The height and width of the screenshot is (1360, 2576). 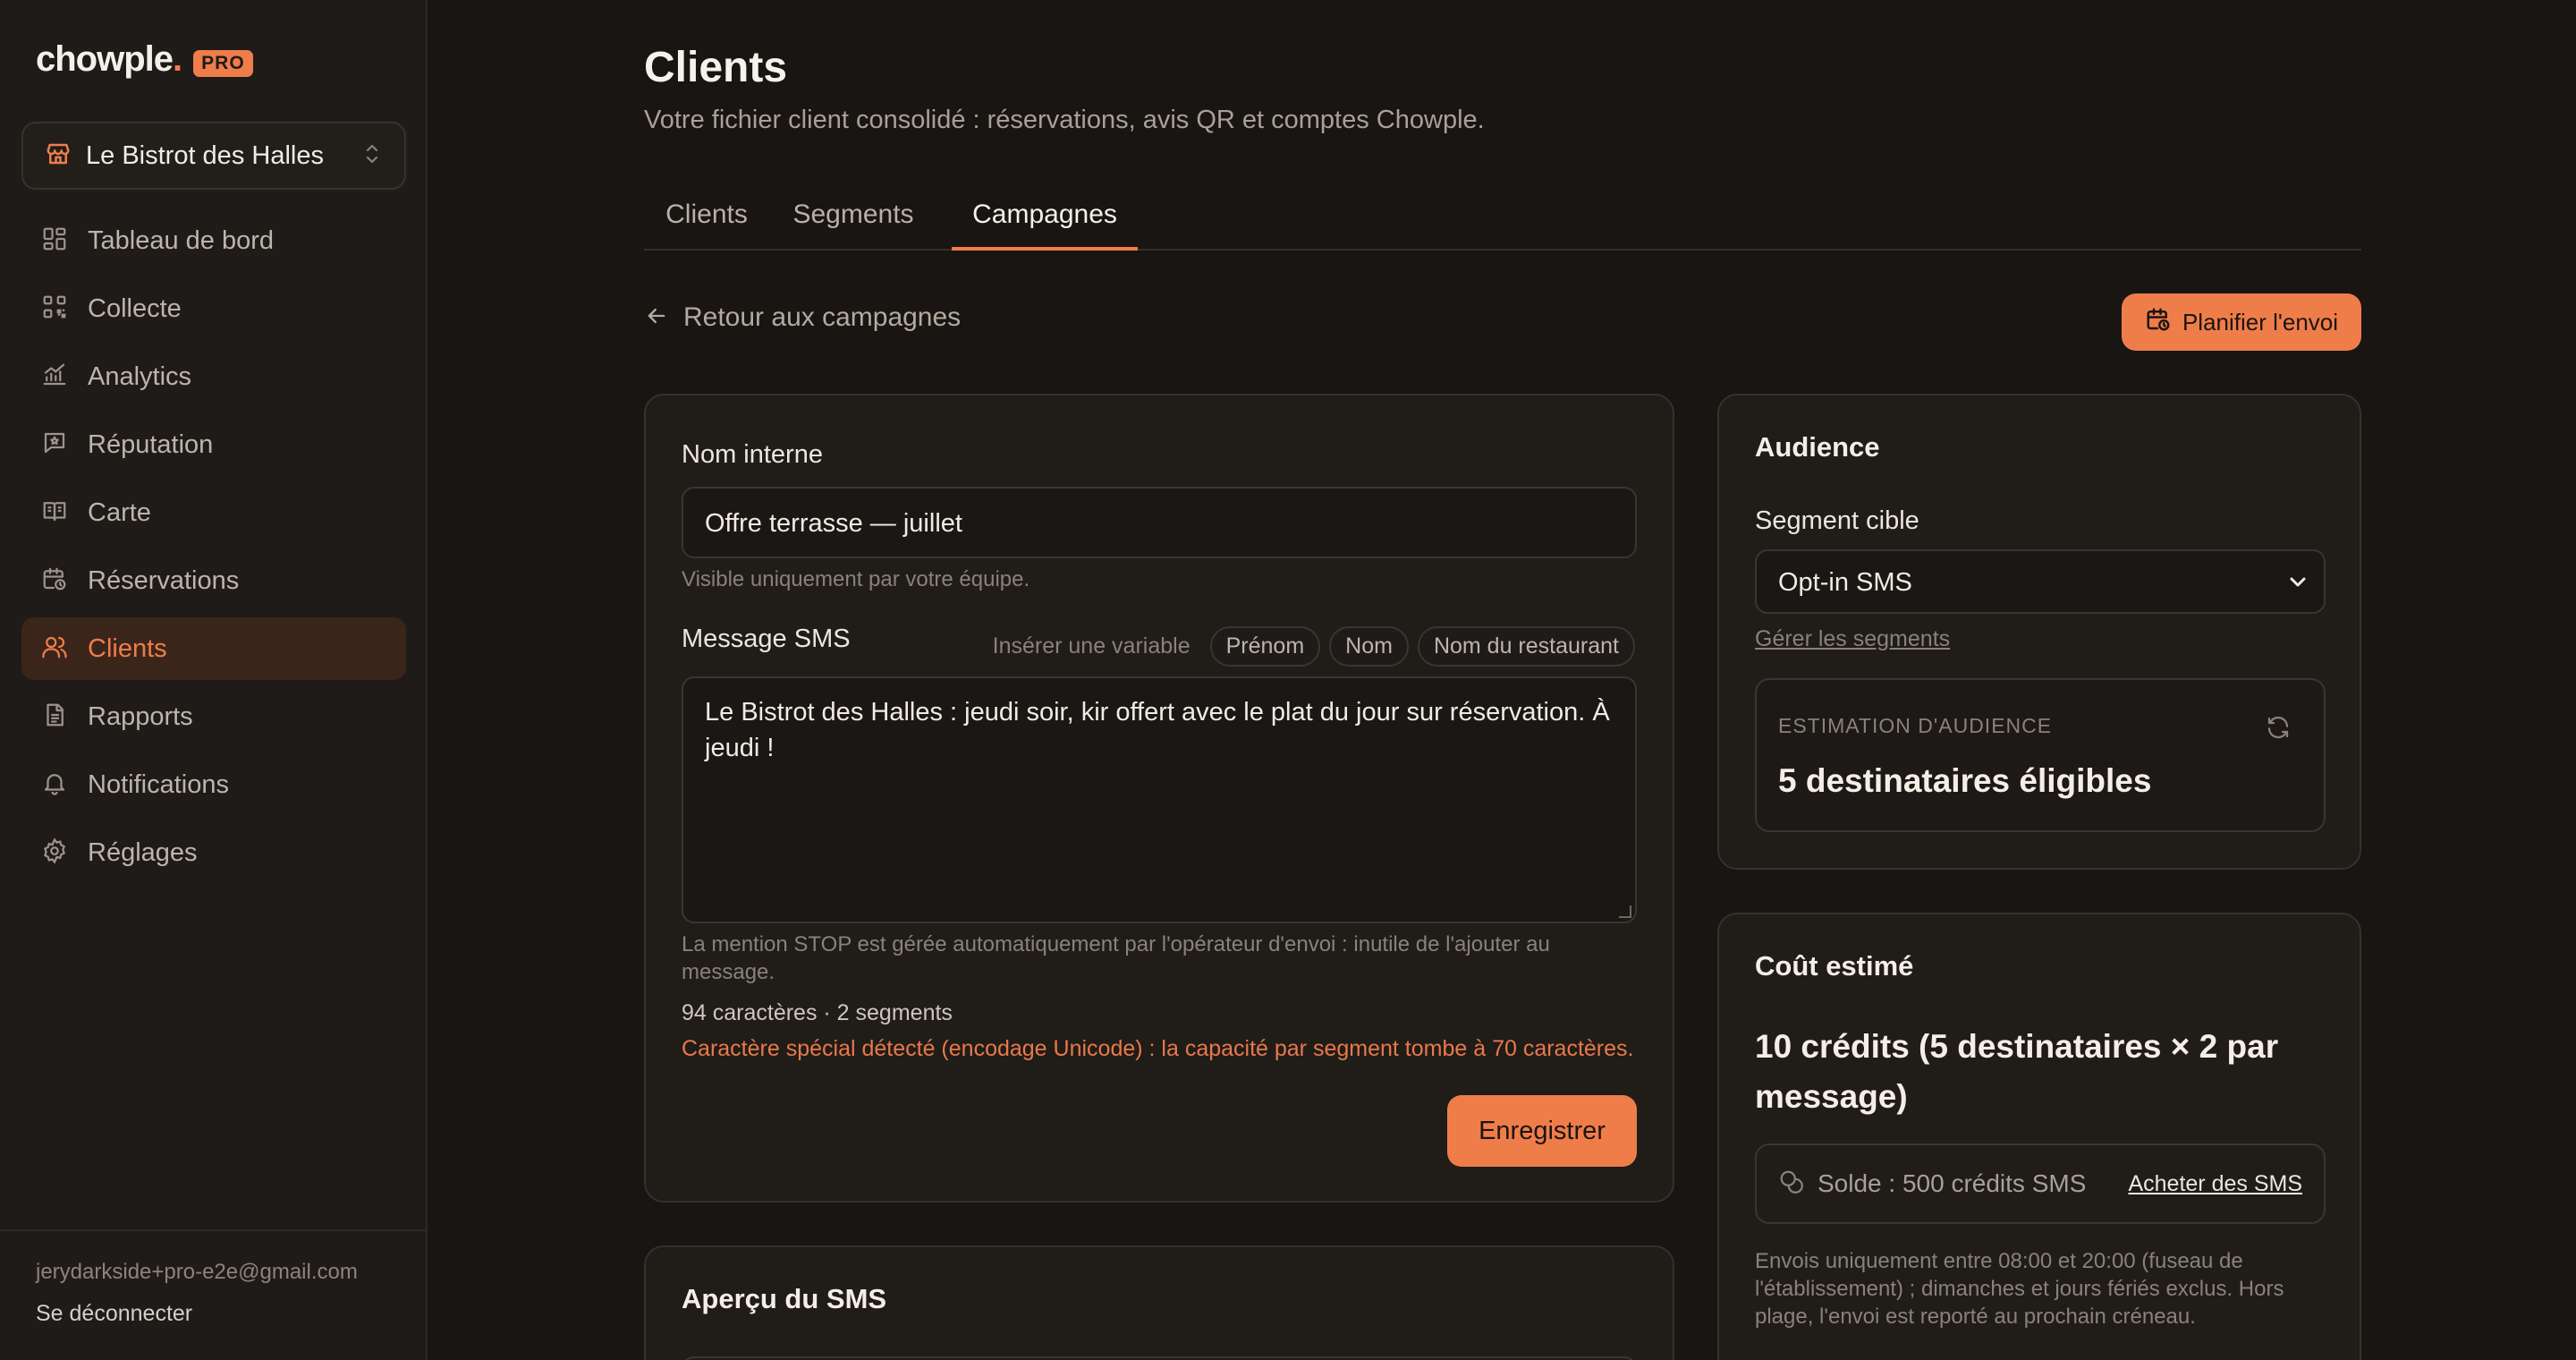 What do you see at coordinates (1091, 646) in the screenshot?
I see `insert-variable-label: Insérer une variable` at bounding box center [1091, 646].